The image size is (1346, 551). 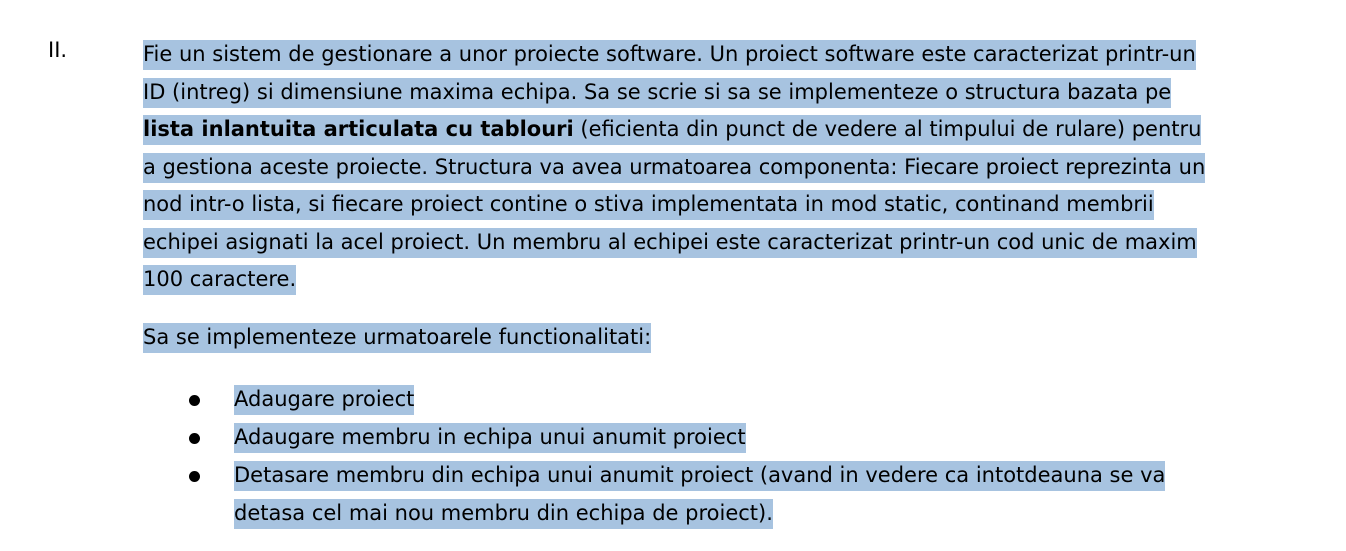 What do you see at coordinates (358, 130) in the screenshot?
I see `paragraph-bold-phrase: lista inlantuita articulata cu tablouri` at bounding box center [358, 130].